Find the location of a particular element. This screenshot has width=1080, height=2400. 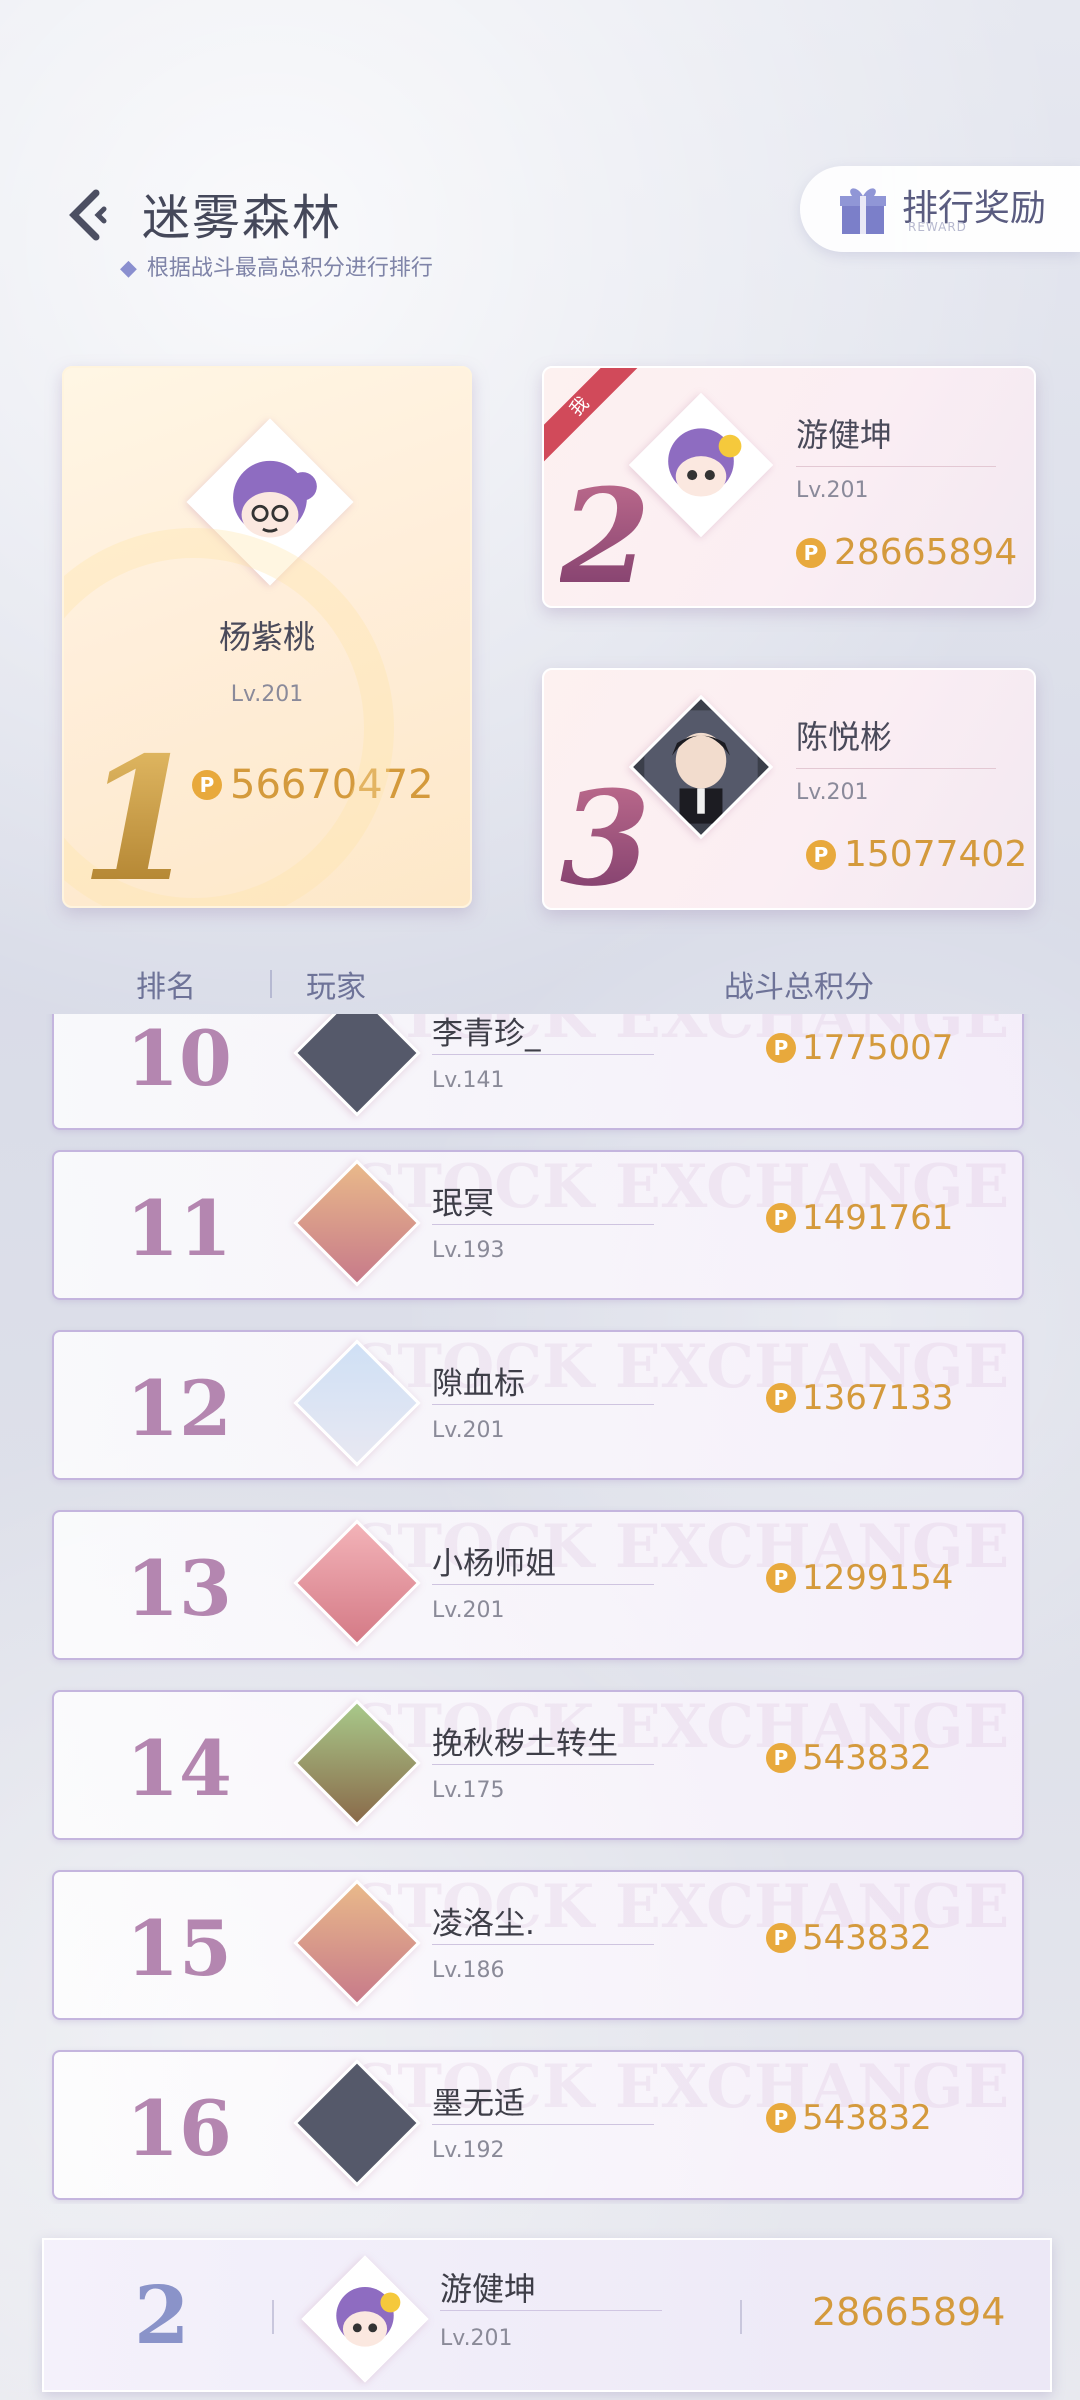

list-item: STOCK EXCHANGE 16 墨无适 Lv.192 P 543832 is located at coordinates (538, 2125).